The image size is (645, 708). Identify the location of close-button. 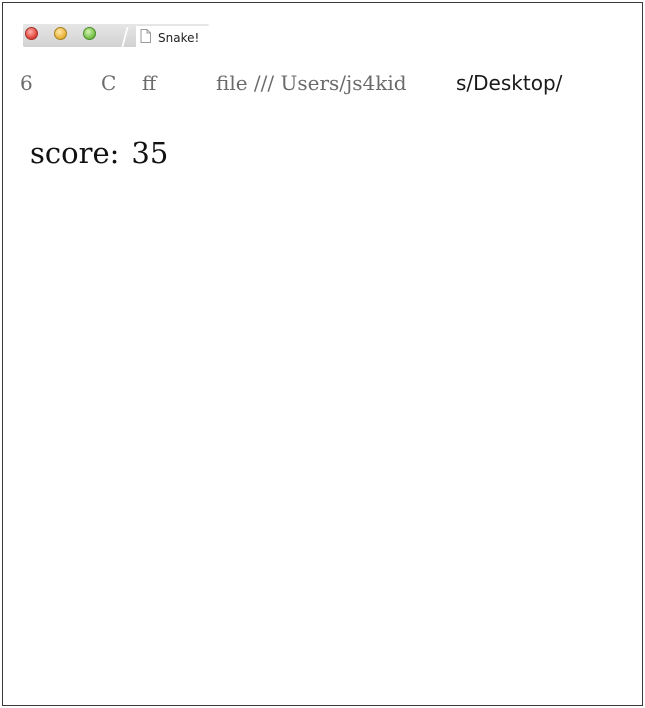
(31, 33).